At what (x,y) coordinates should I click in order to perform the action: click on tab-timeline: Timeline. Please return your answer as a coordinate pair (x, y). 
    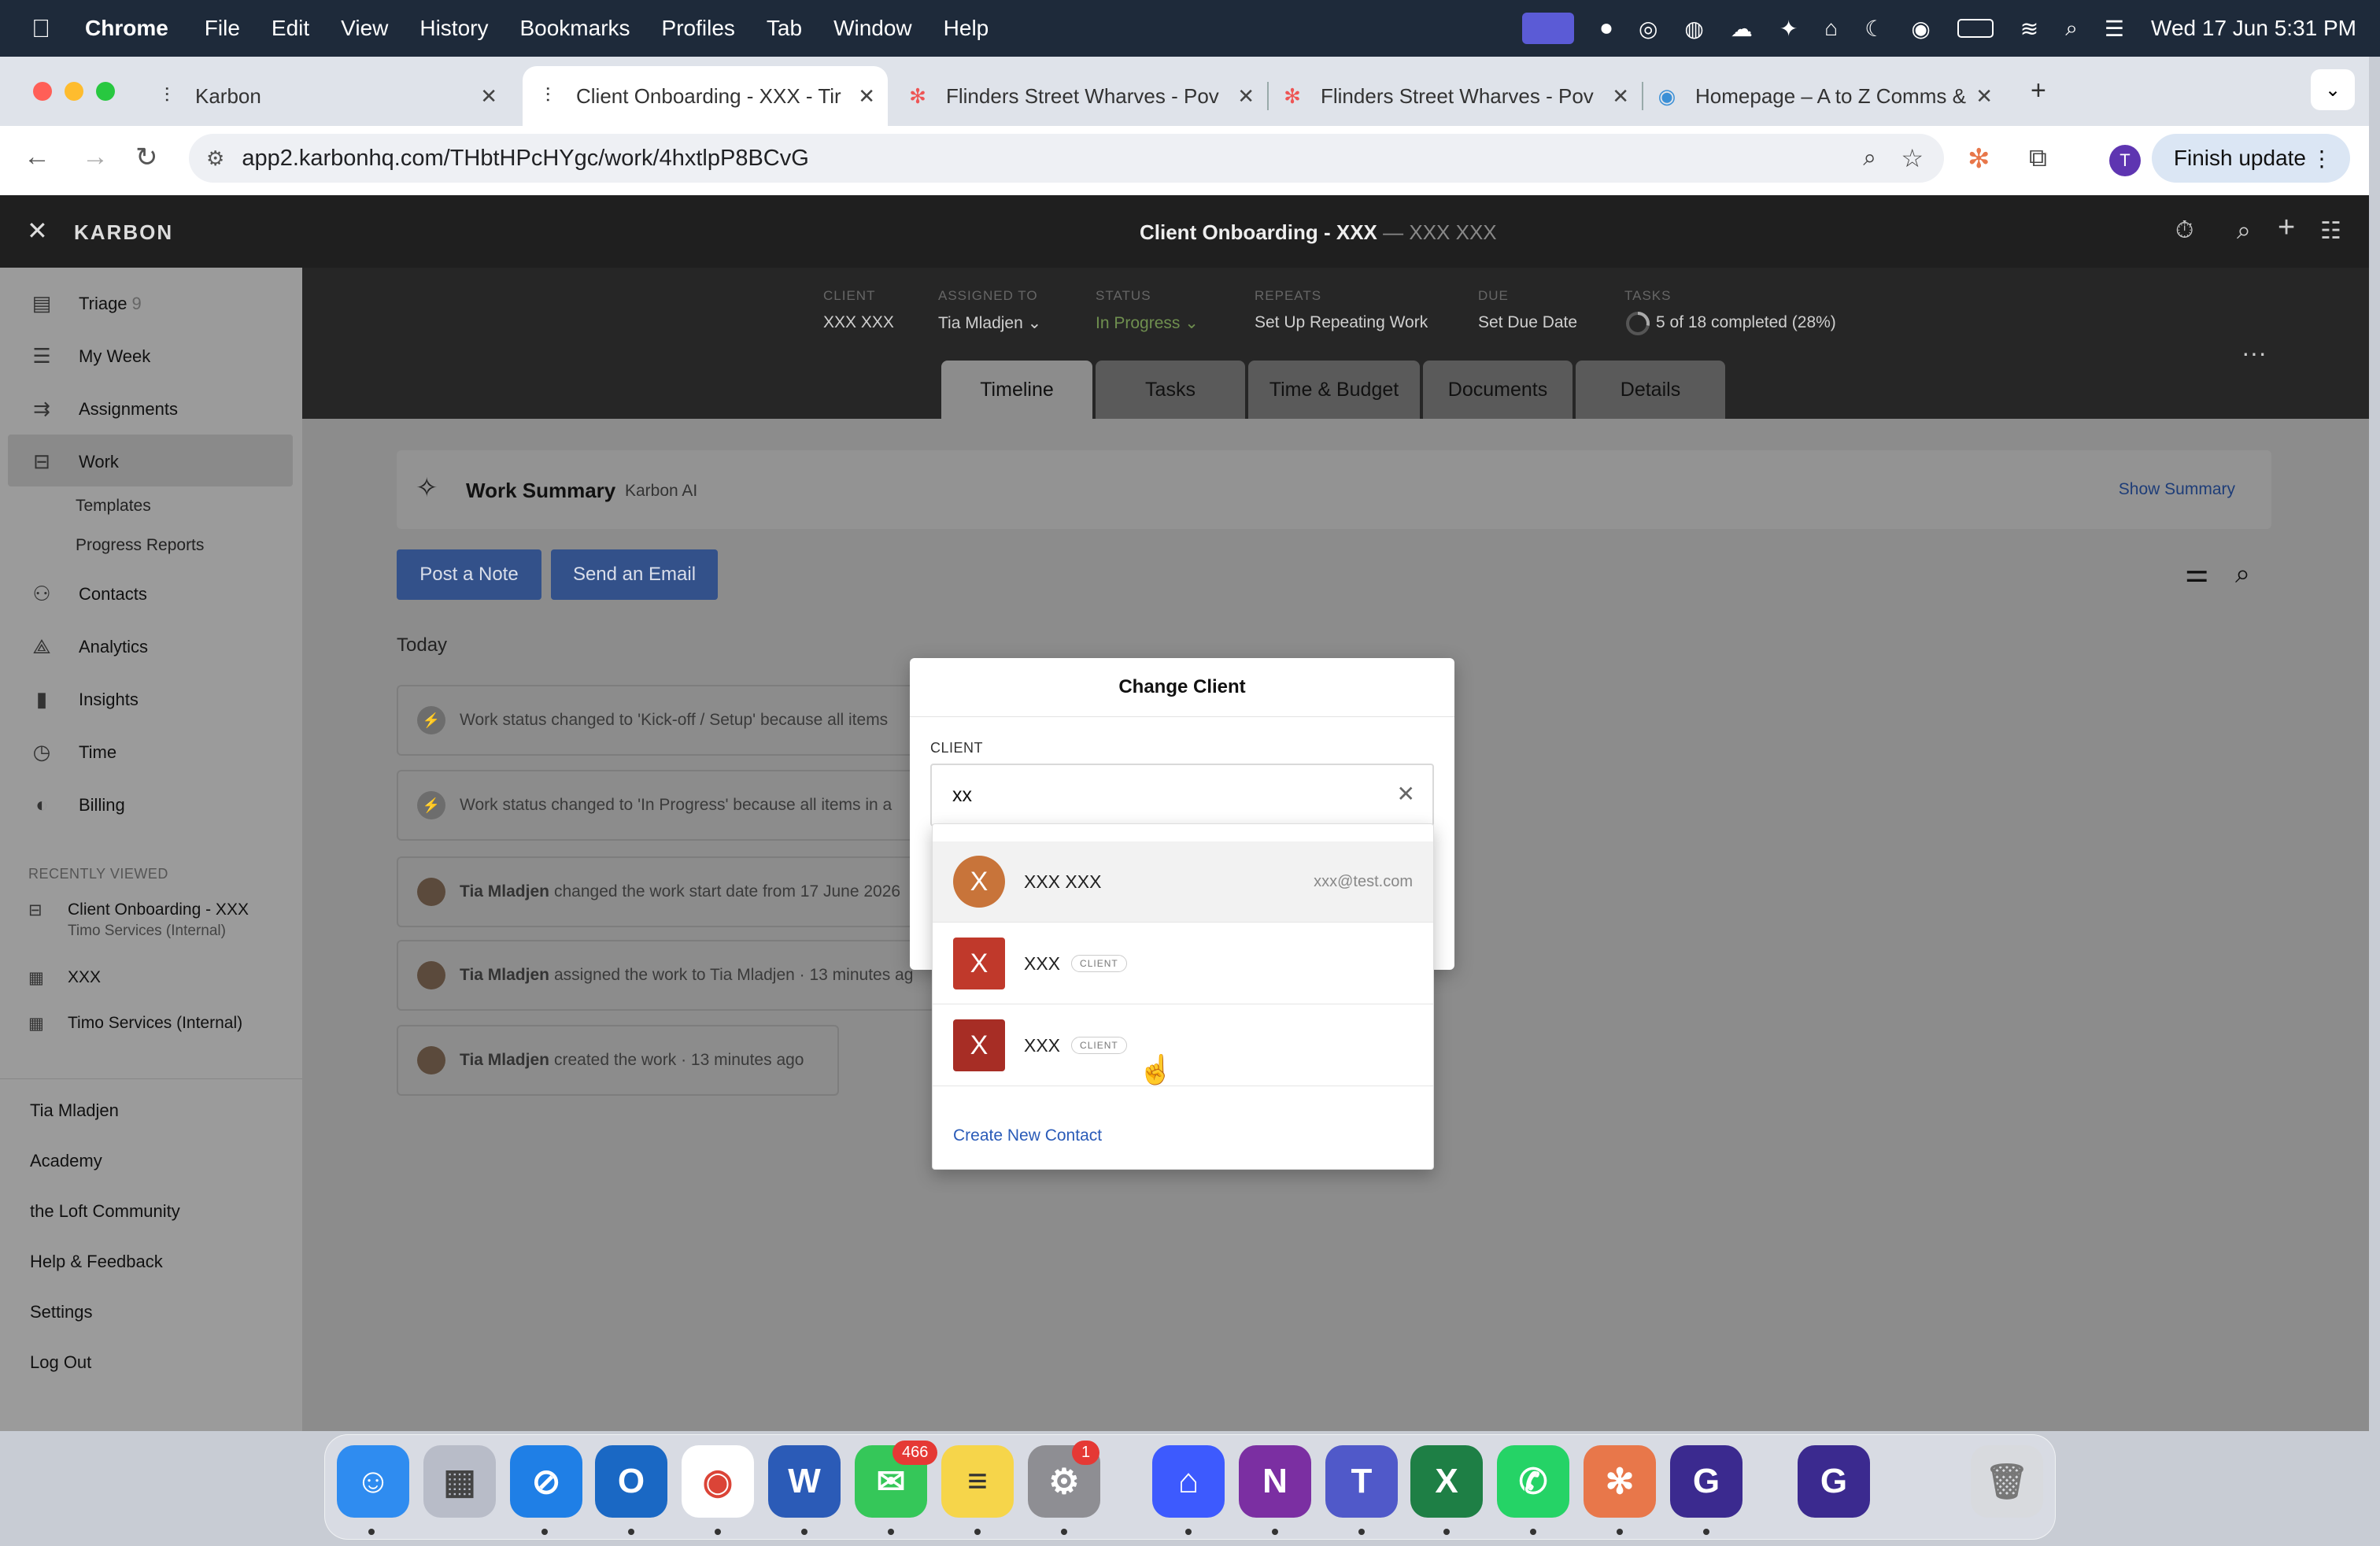
    Looking at the image, I should click on (1016, 390).